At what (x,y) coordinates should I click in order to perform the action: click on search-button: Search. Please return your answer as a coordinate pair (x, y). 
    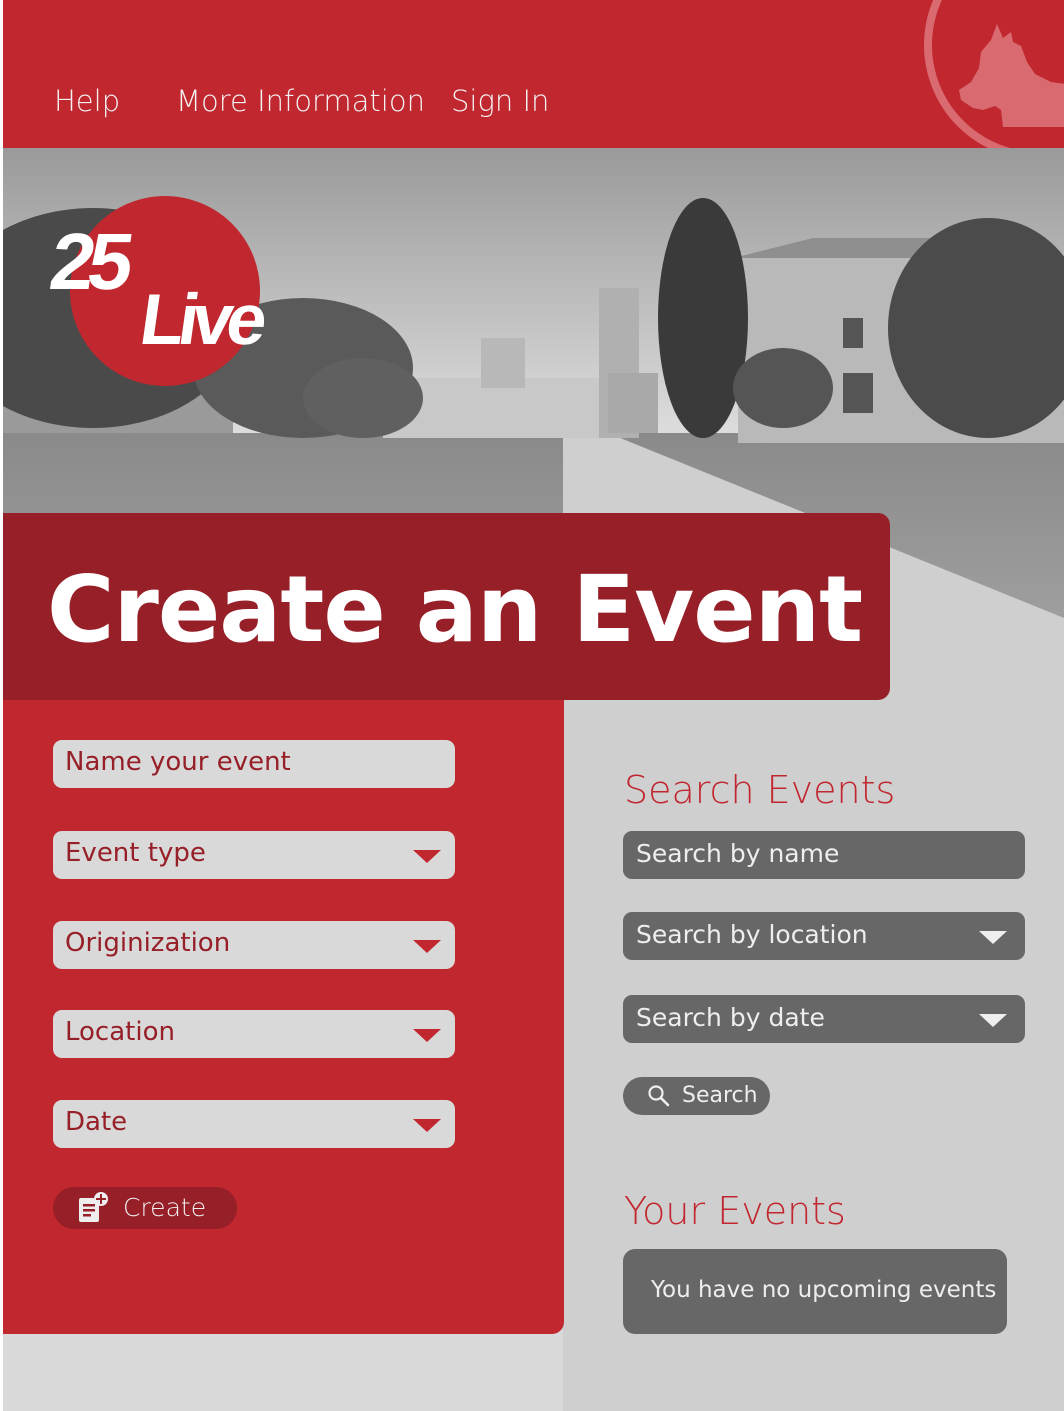
    Looking at the image, I should click on (696, 1096).